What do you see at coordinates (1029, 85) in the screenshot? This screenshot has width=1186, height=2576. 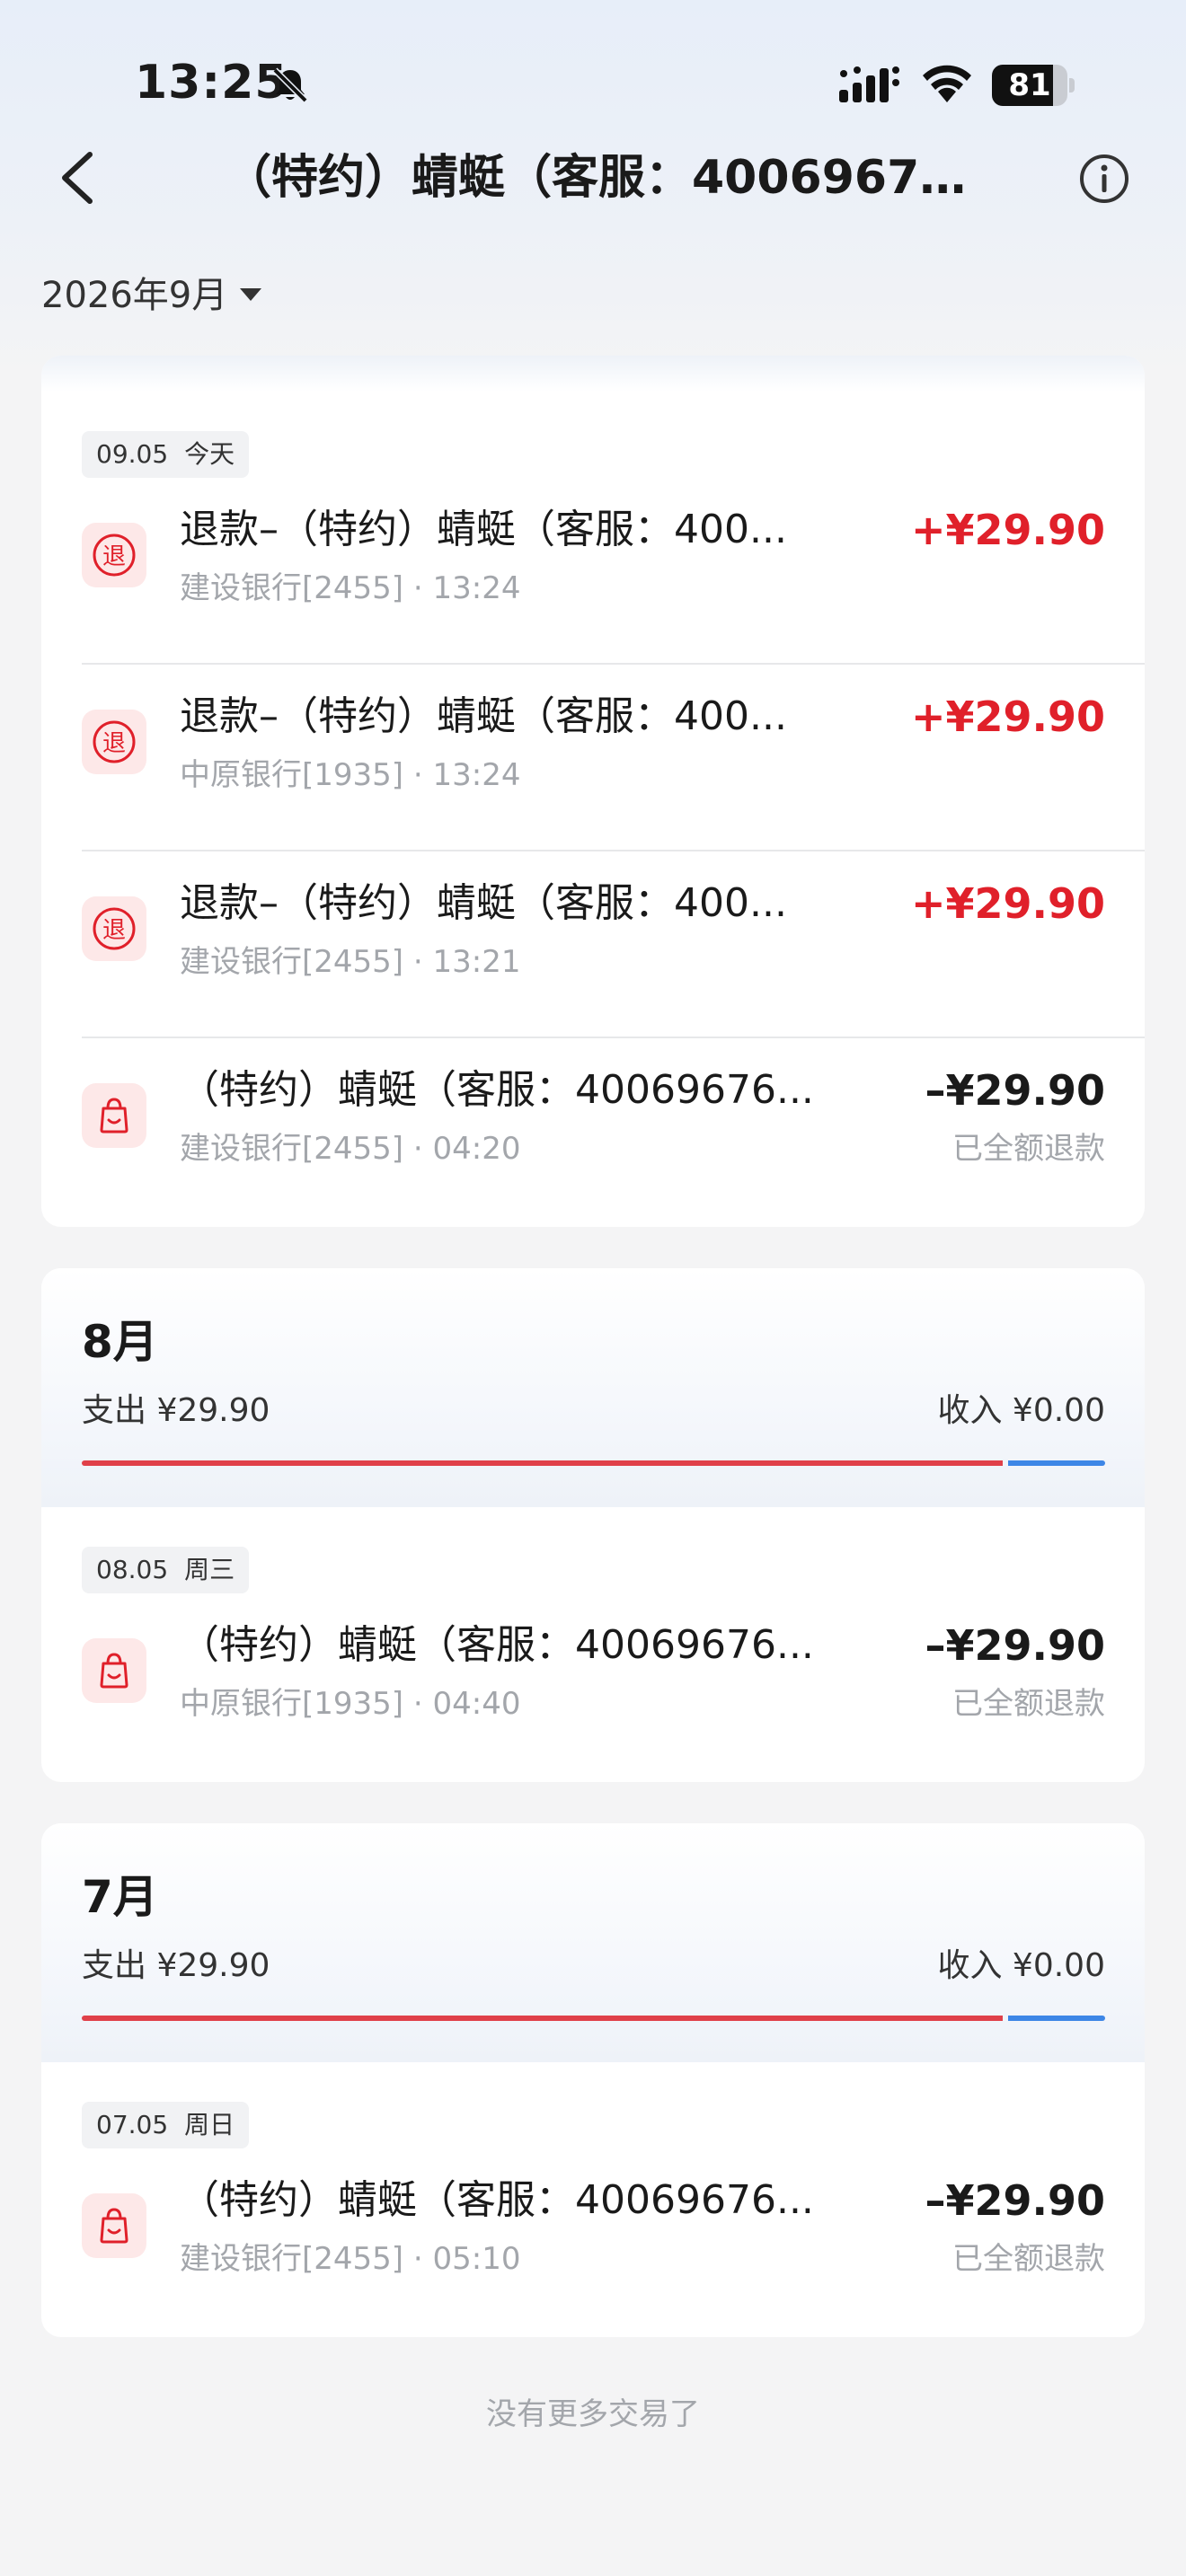 I see `battery-level: 81` at bounding box center [1029, 85].